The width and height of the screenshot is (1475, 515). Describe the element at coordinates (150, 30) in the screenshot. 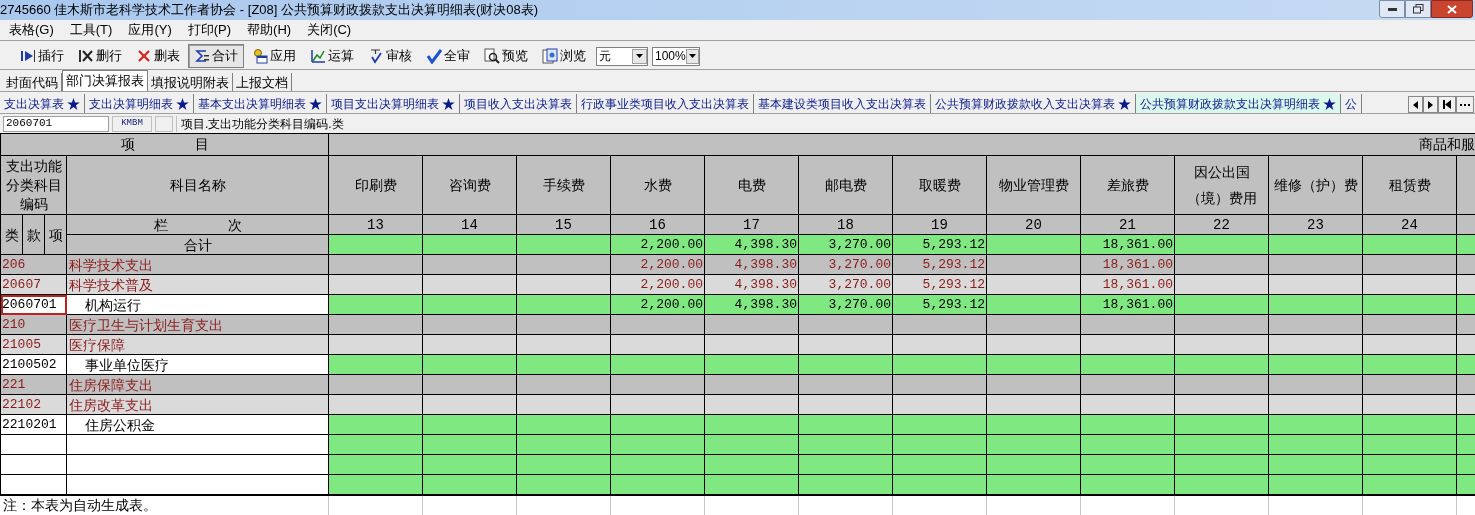

I see `menu-item: 应用(Y)` at that location.